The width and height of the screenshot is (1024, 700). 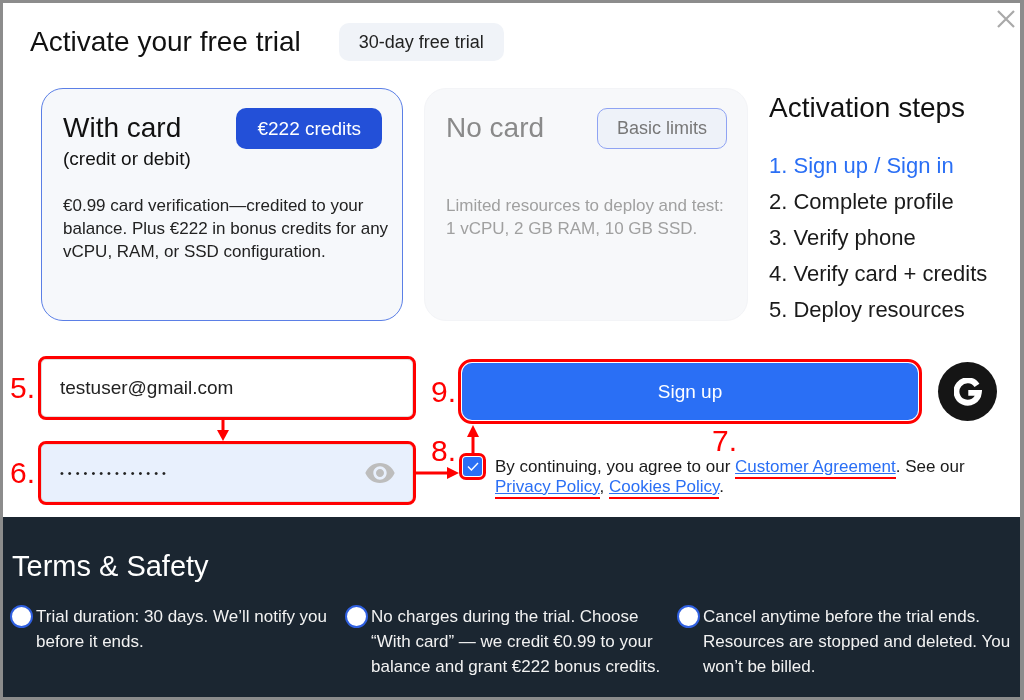 I want to click on plan-description: Limited resources to deploy and test: 1 vCPU, 2 GB RAM, 10 GB SSD., so click(x=585, y=217).